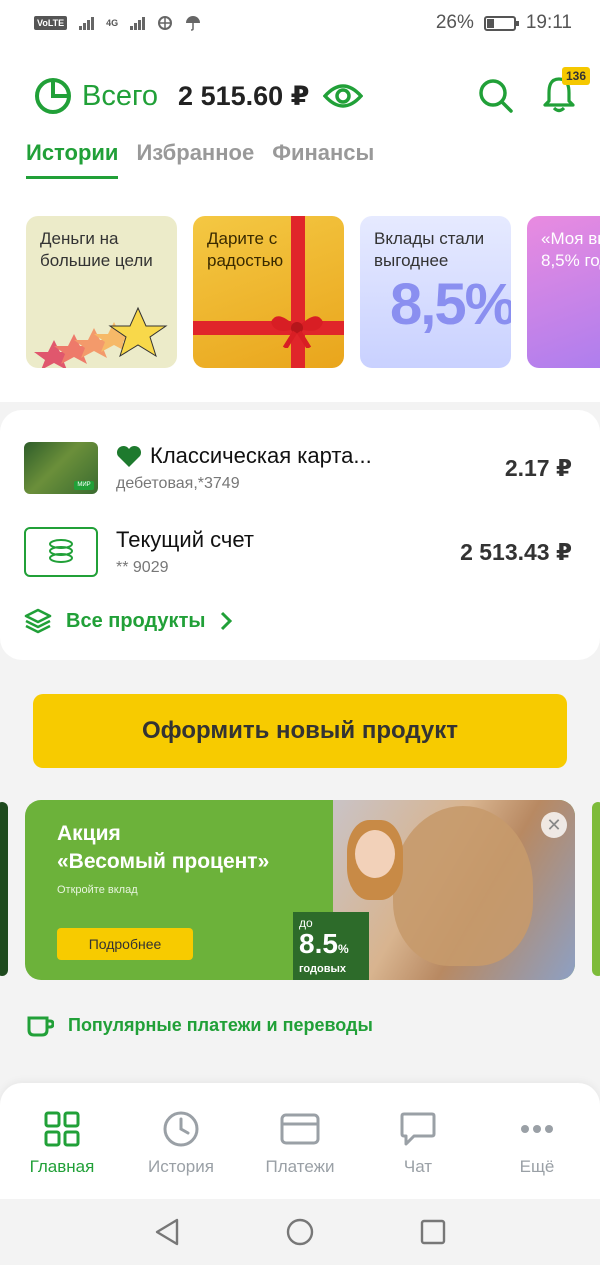 Image resolution: width=600 pixels, height=1265 pixels. Describe the element at coordinates (120, 96) in the screenshot. I see `total-label: Всего` at that location.